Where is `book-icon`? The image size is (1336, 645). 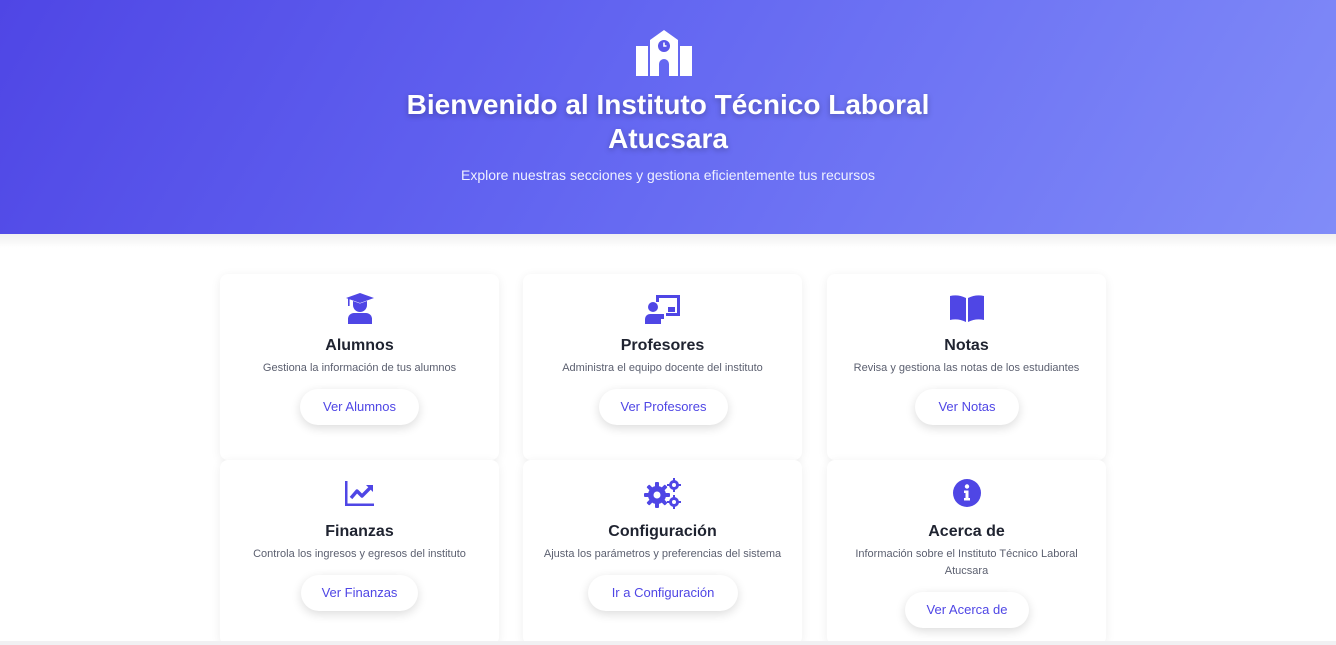
book-icon is located at coordinates (966, 308).